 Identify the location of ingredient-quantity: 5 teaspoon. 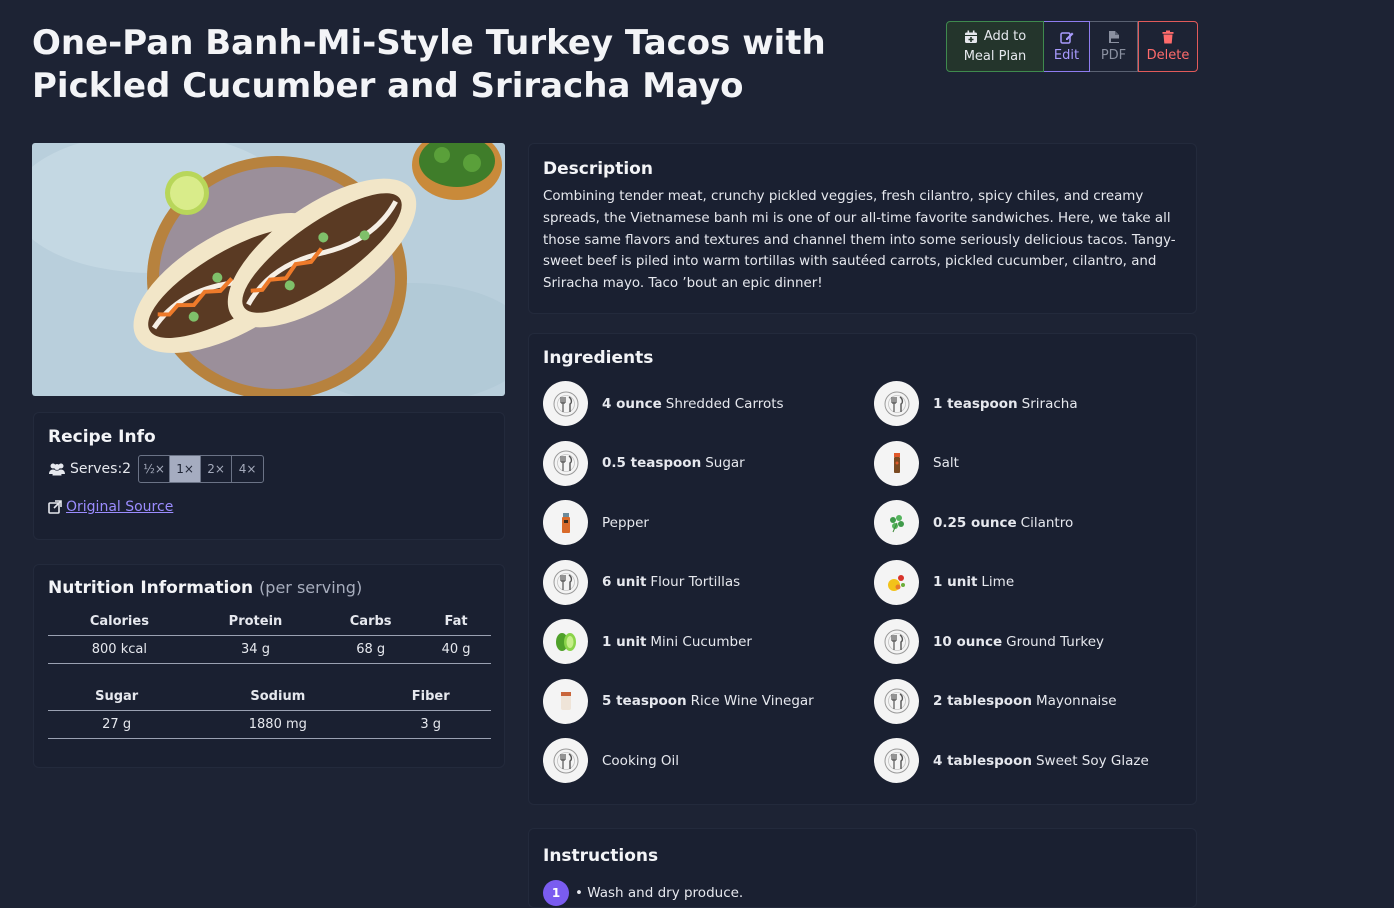
(644, 701).